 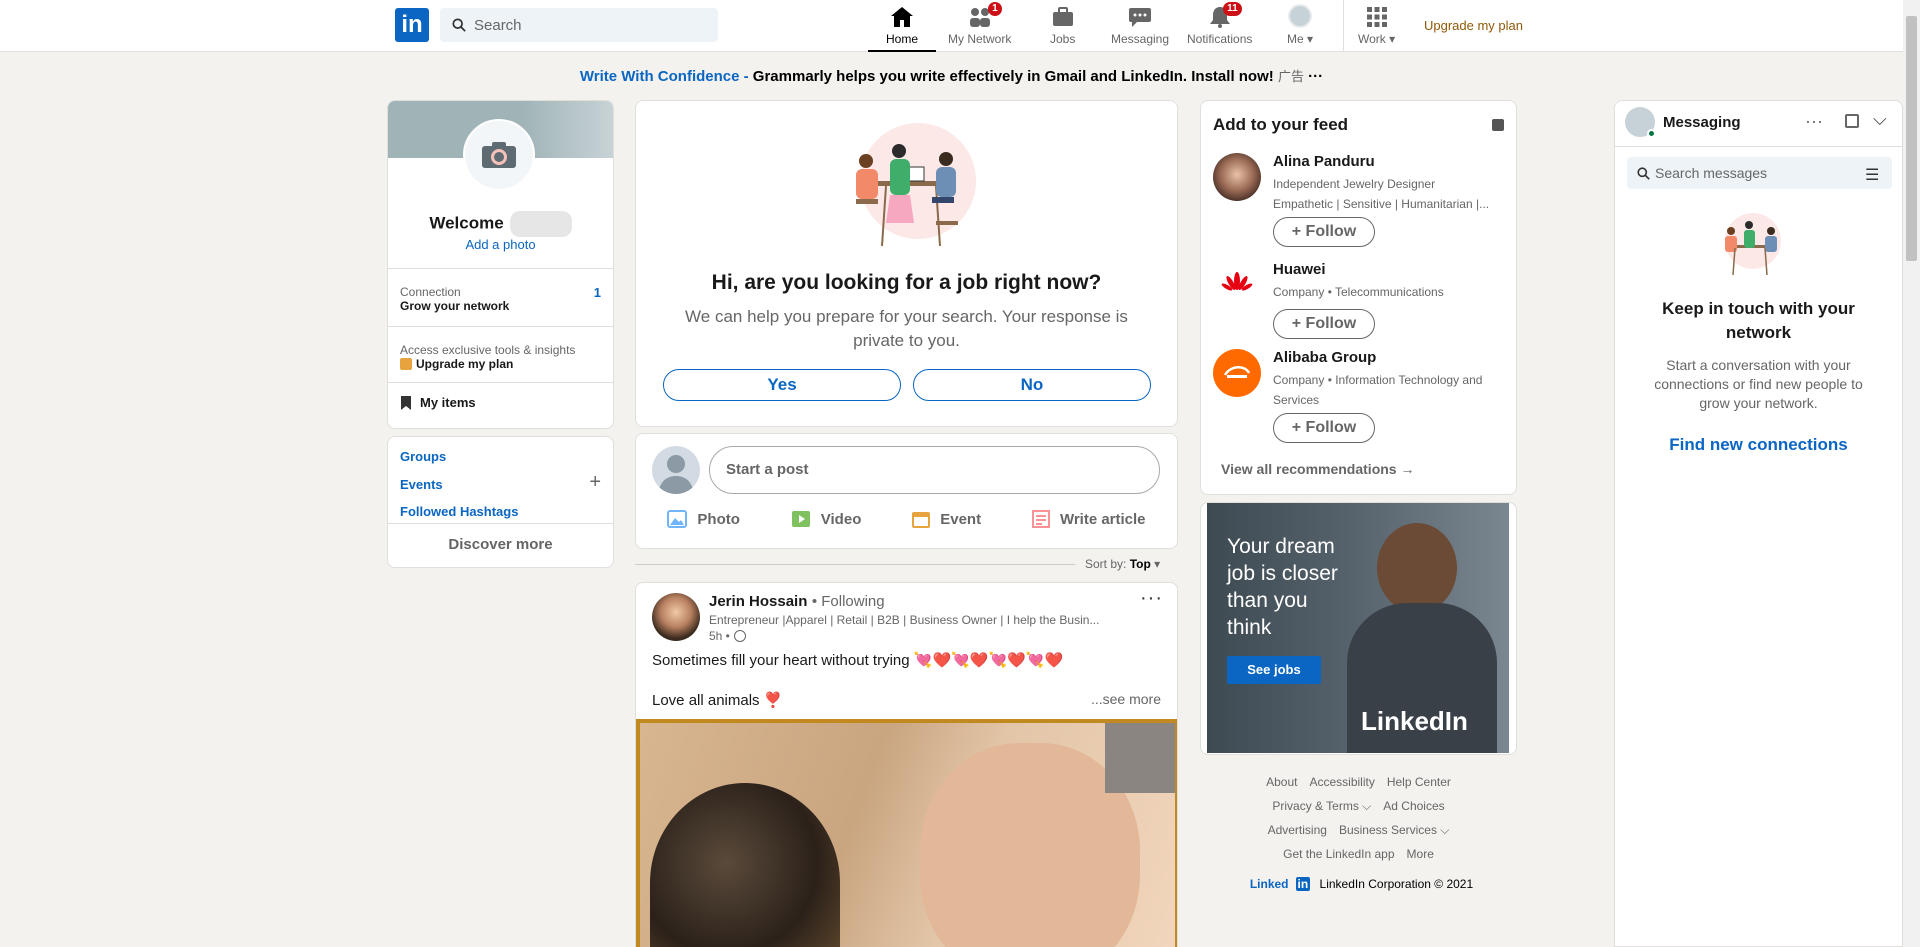 I want to click on nav-jobs: Jobs, so click(x=1062, y=27).